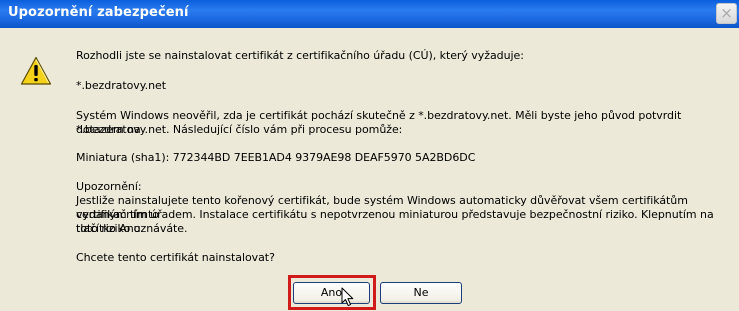 The image size is (739, 311). Describe the element at coordinates (175, 257) in the screenshot. I see `question-text: Chcete tento certifikát nainstalovat?` at that location.